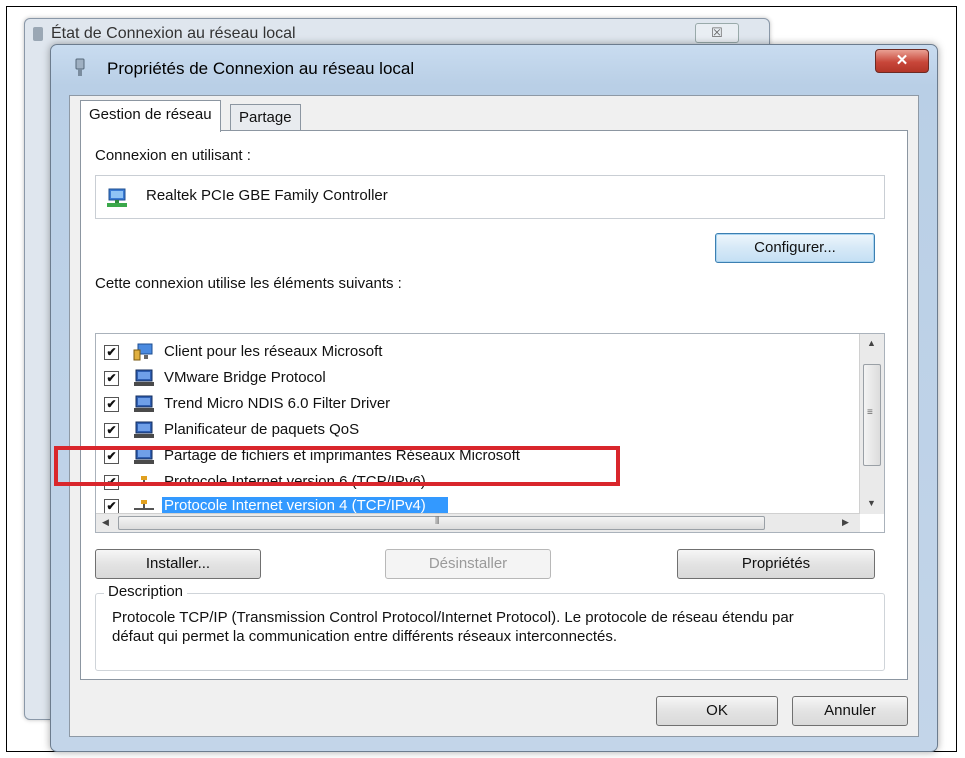 This screenshot has height=758, width=965. Describe the element at coordinates (471, 431) in the screenshot. I see `list-item: ✔ Planificateur de paquets QoS` at that location.